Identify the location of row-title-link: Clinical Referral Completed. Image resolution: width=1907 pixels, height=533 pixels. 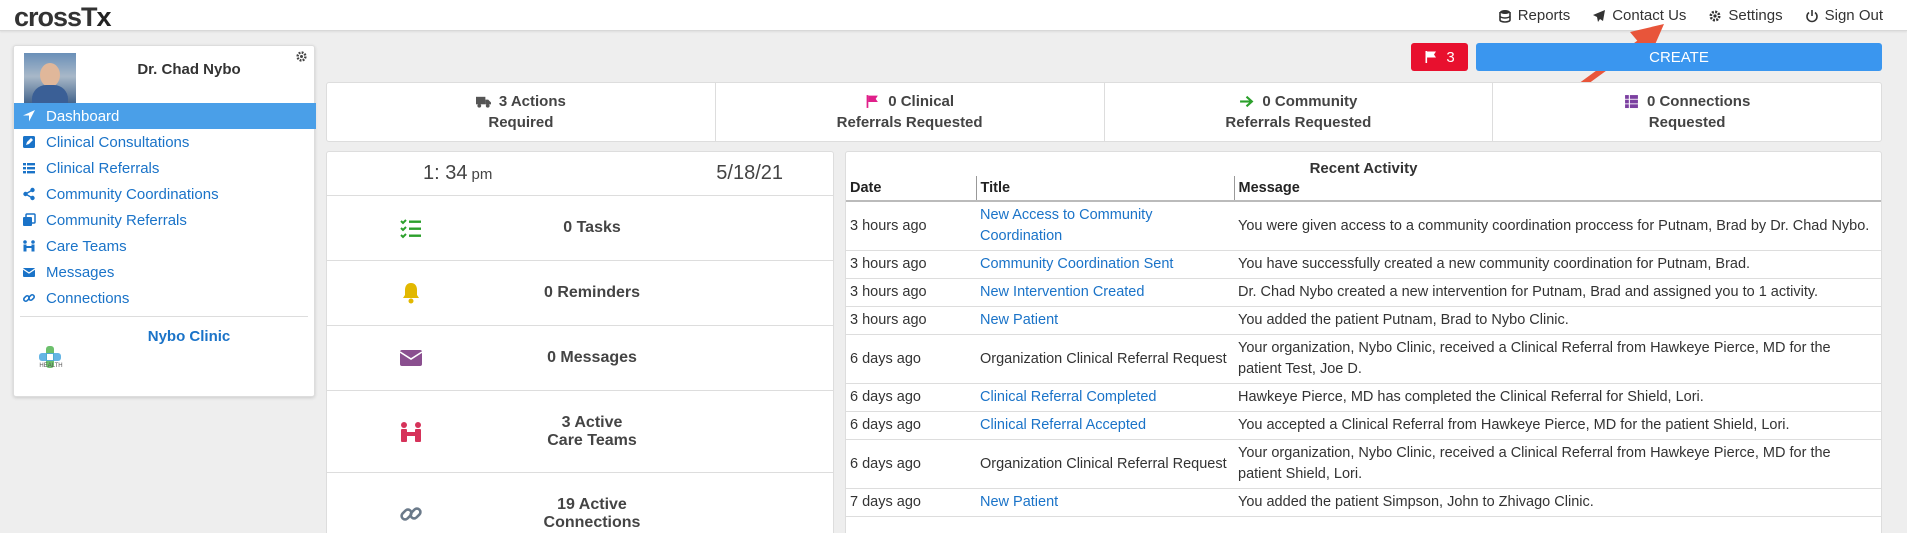
(1068, 397).